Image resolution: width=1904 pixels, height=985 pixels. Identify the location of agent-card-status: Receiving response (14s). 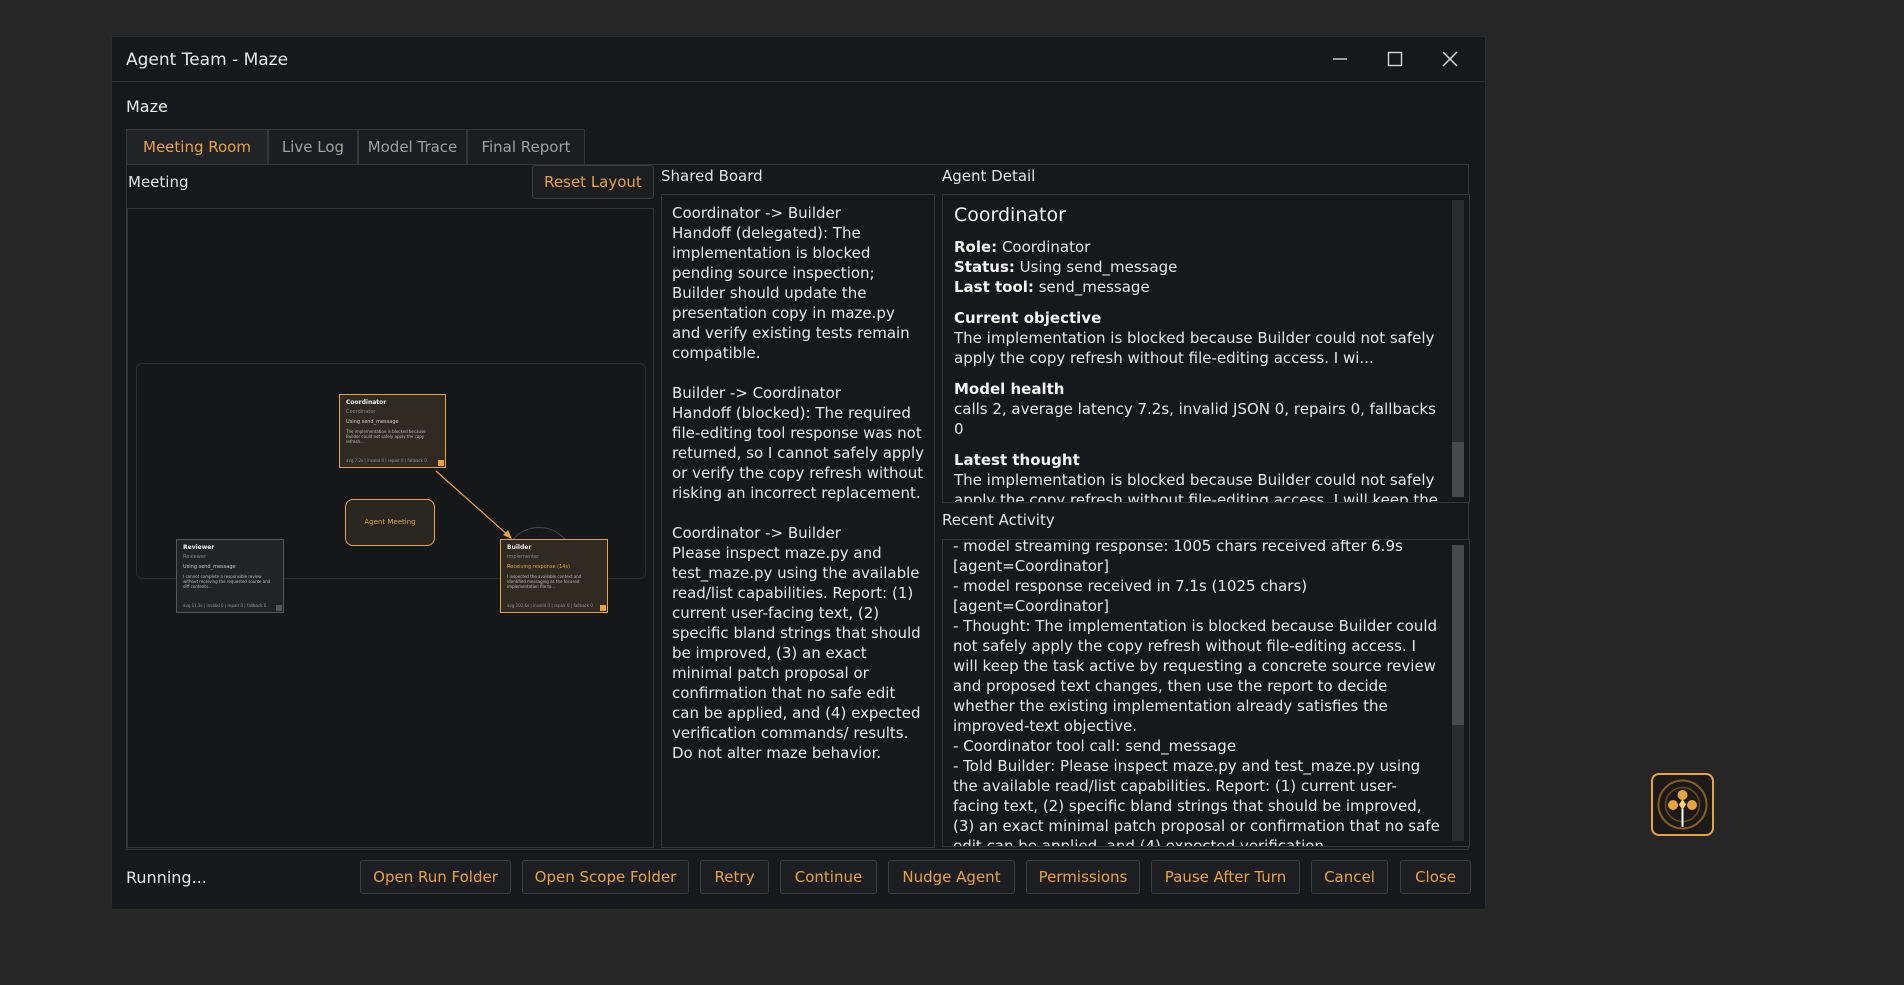
(538, 567).